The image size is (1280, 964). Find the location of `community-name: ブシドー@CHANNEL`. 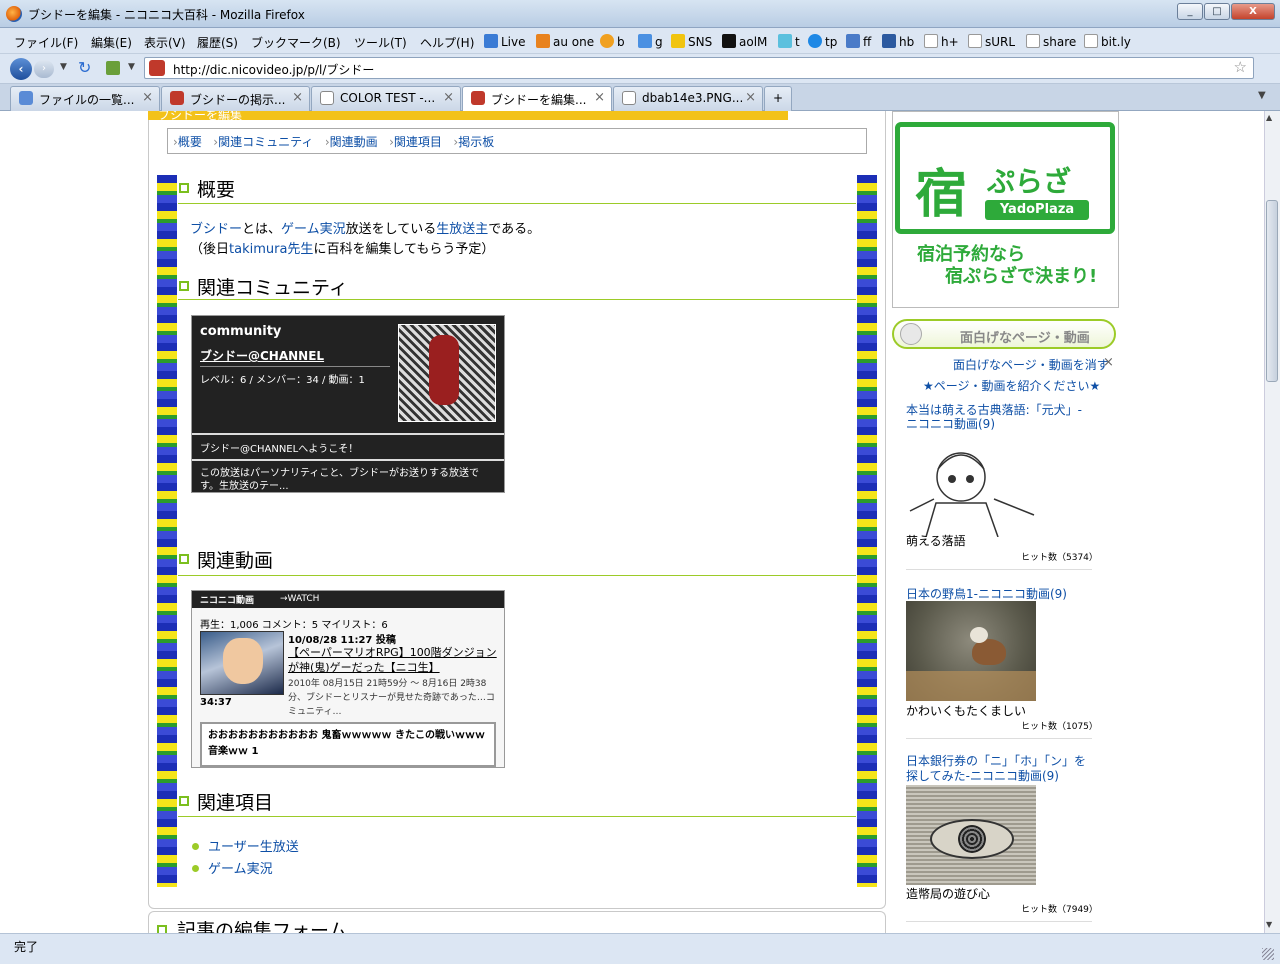

community-name: ブシドー@CHANNEL is located at coordinates (262, 355).